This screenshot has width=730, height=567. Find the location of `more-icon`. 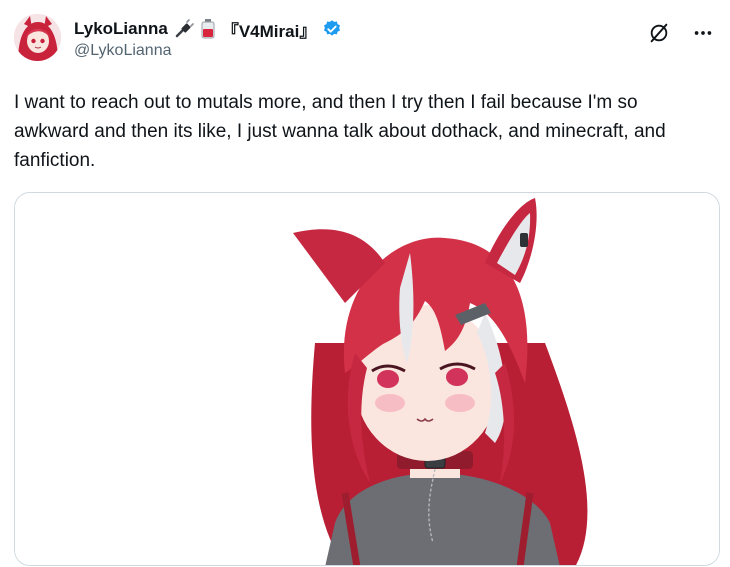

more-icon is located at coordinates (703, 33).